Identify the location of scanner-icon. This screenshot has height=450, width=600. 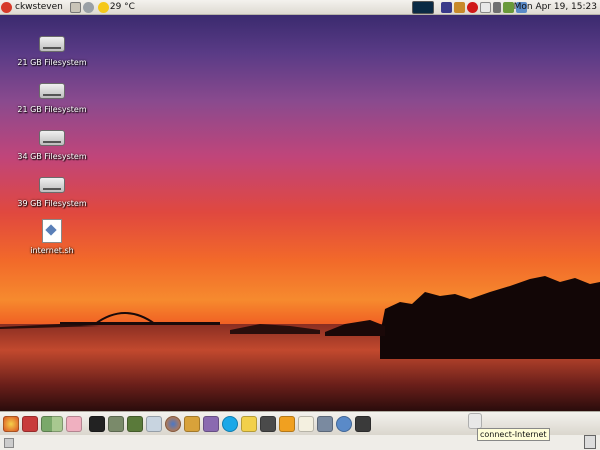
(325, 424).